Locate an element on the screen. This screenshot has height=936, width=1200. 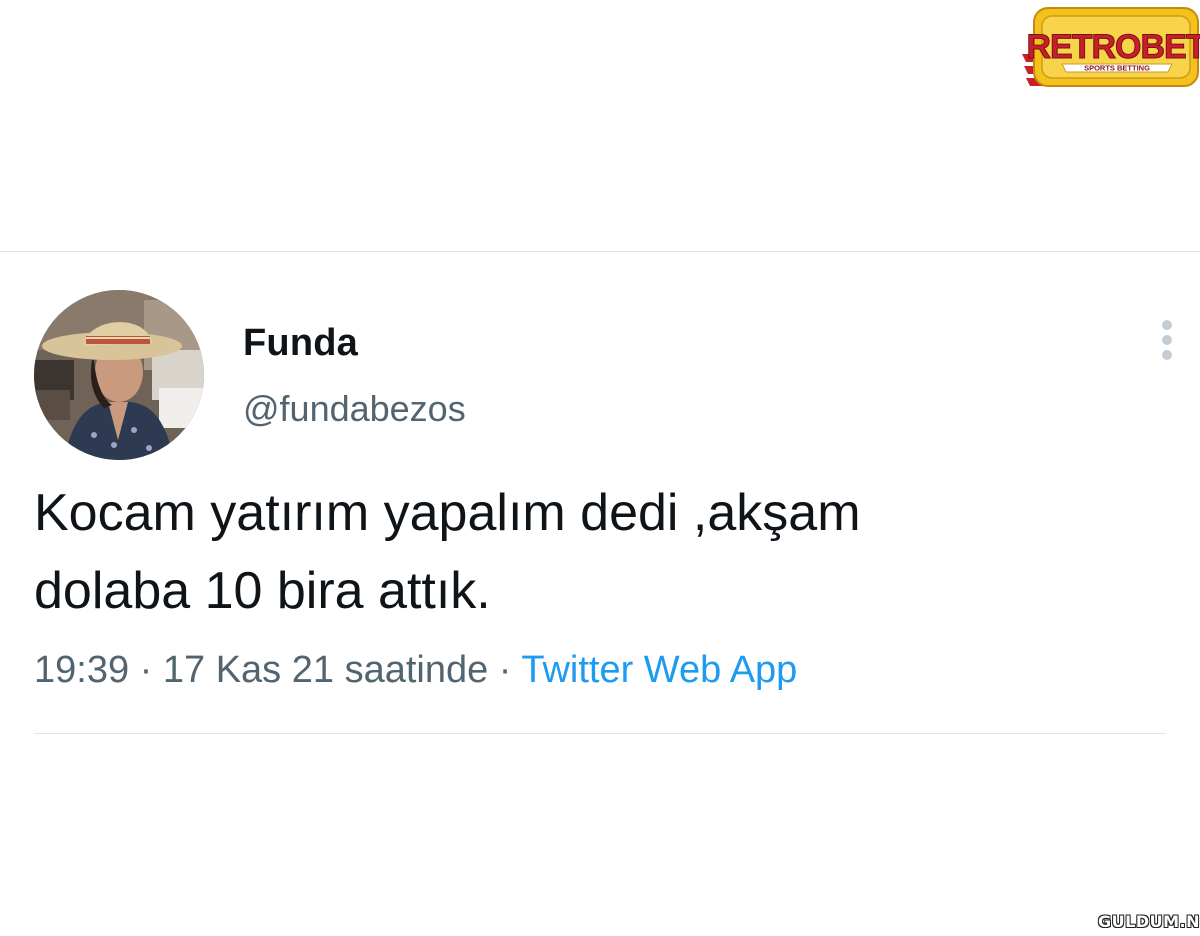
svg-text: SPORTS BETTING is located at coordinates (1117, 68).